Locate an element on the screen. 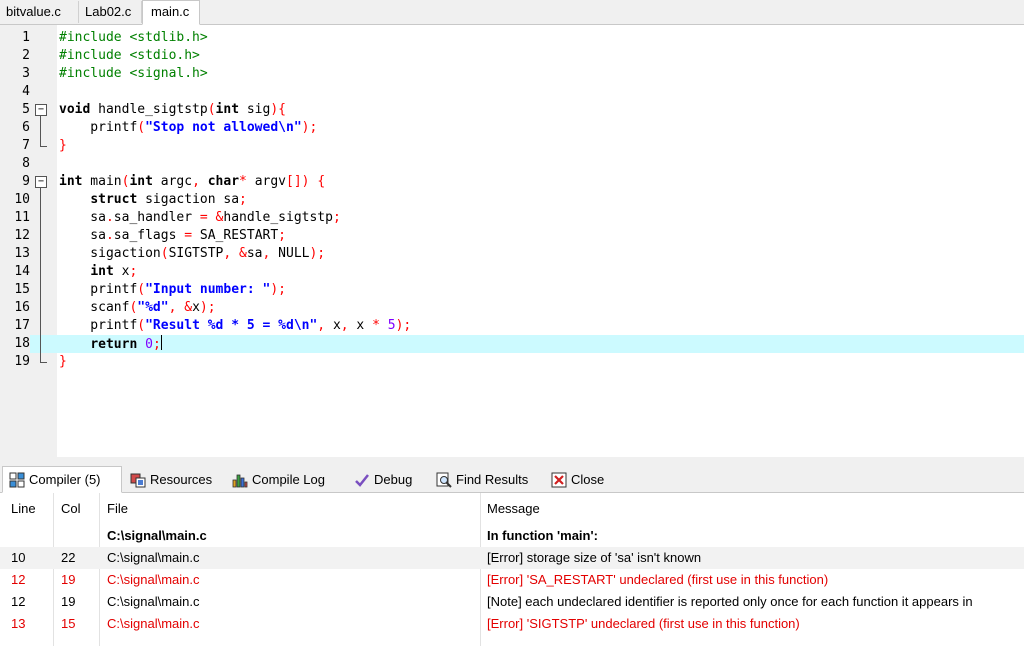 The image size is (1024, 646). bar-chart-icon is located at coordinates (240, 481).